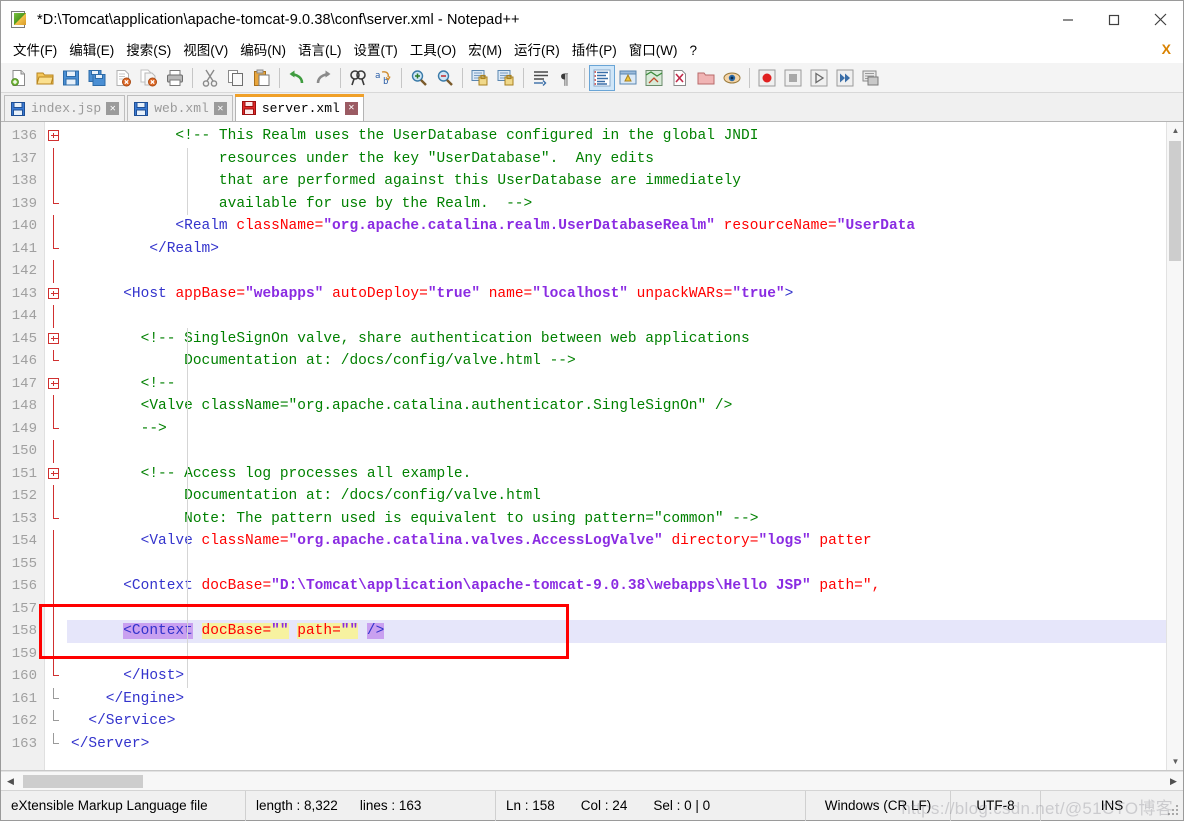  What do you see at coordinates (123, 78) in the screenshot?
I see `close-file-icon` at bounding box center [123, 78].